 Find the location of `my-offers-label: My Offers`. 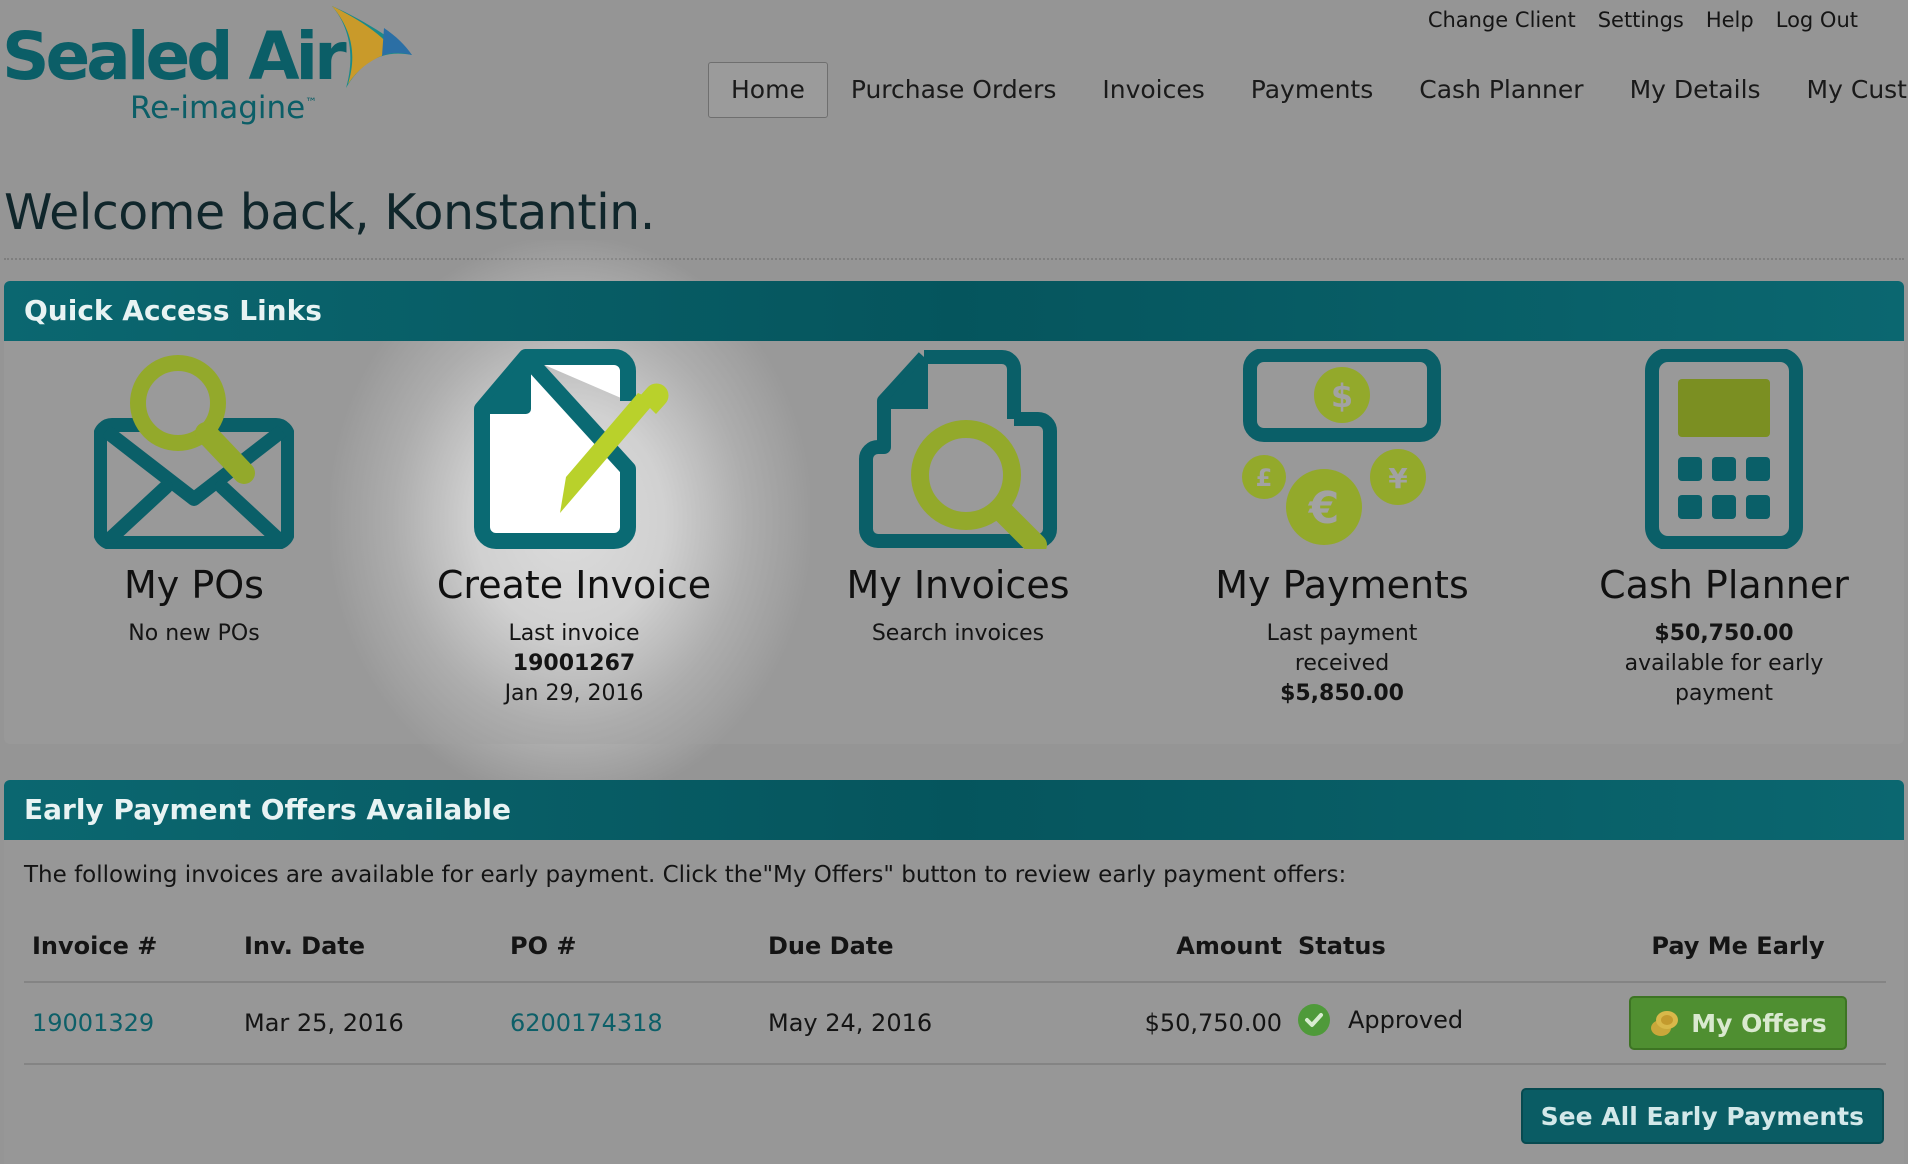

my-offers-label: My Offers is located at coordinates (1759, 1023).